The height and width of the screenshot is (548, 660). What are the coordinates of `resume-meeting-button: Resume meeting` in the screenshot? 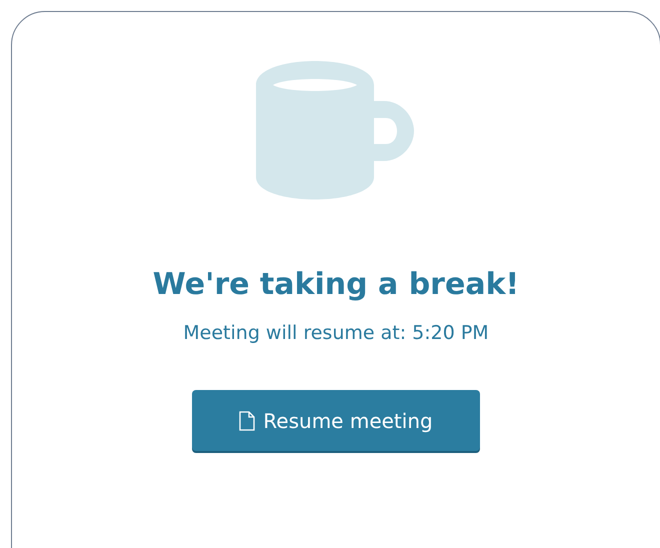 It's located at (336, 420).